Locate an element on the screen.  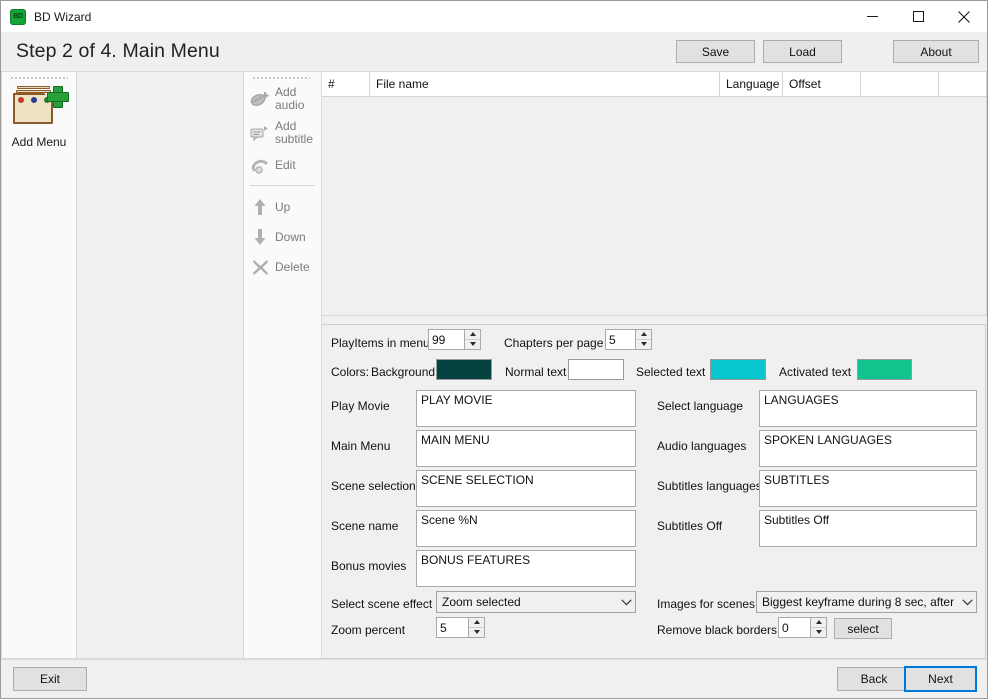
add-subtitle-label: Add subtitle is located at coordinates (294, 133).